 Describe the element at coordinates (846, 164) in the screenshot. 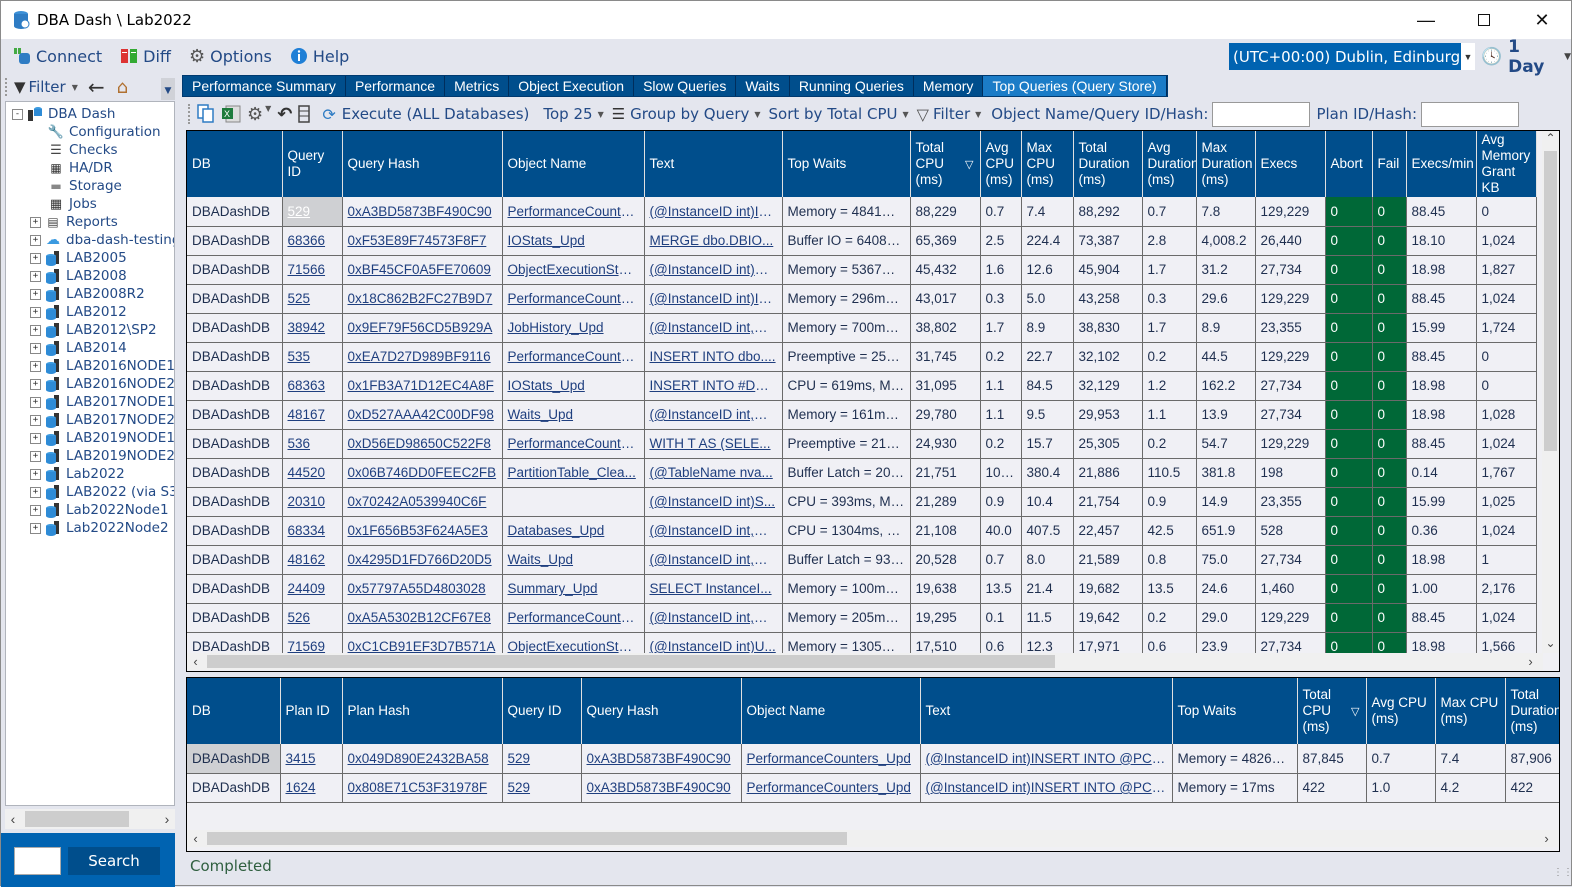

I see `column-header-top-waits: Top Waits` at that location.